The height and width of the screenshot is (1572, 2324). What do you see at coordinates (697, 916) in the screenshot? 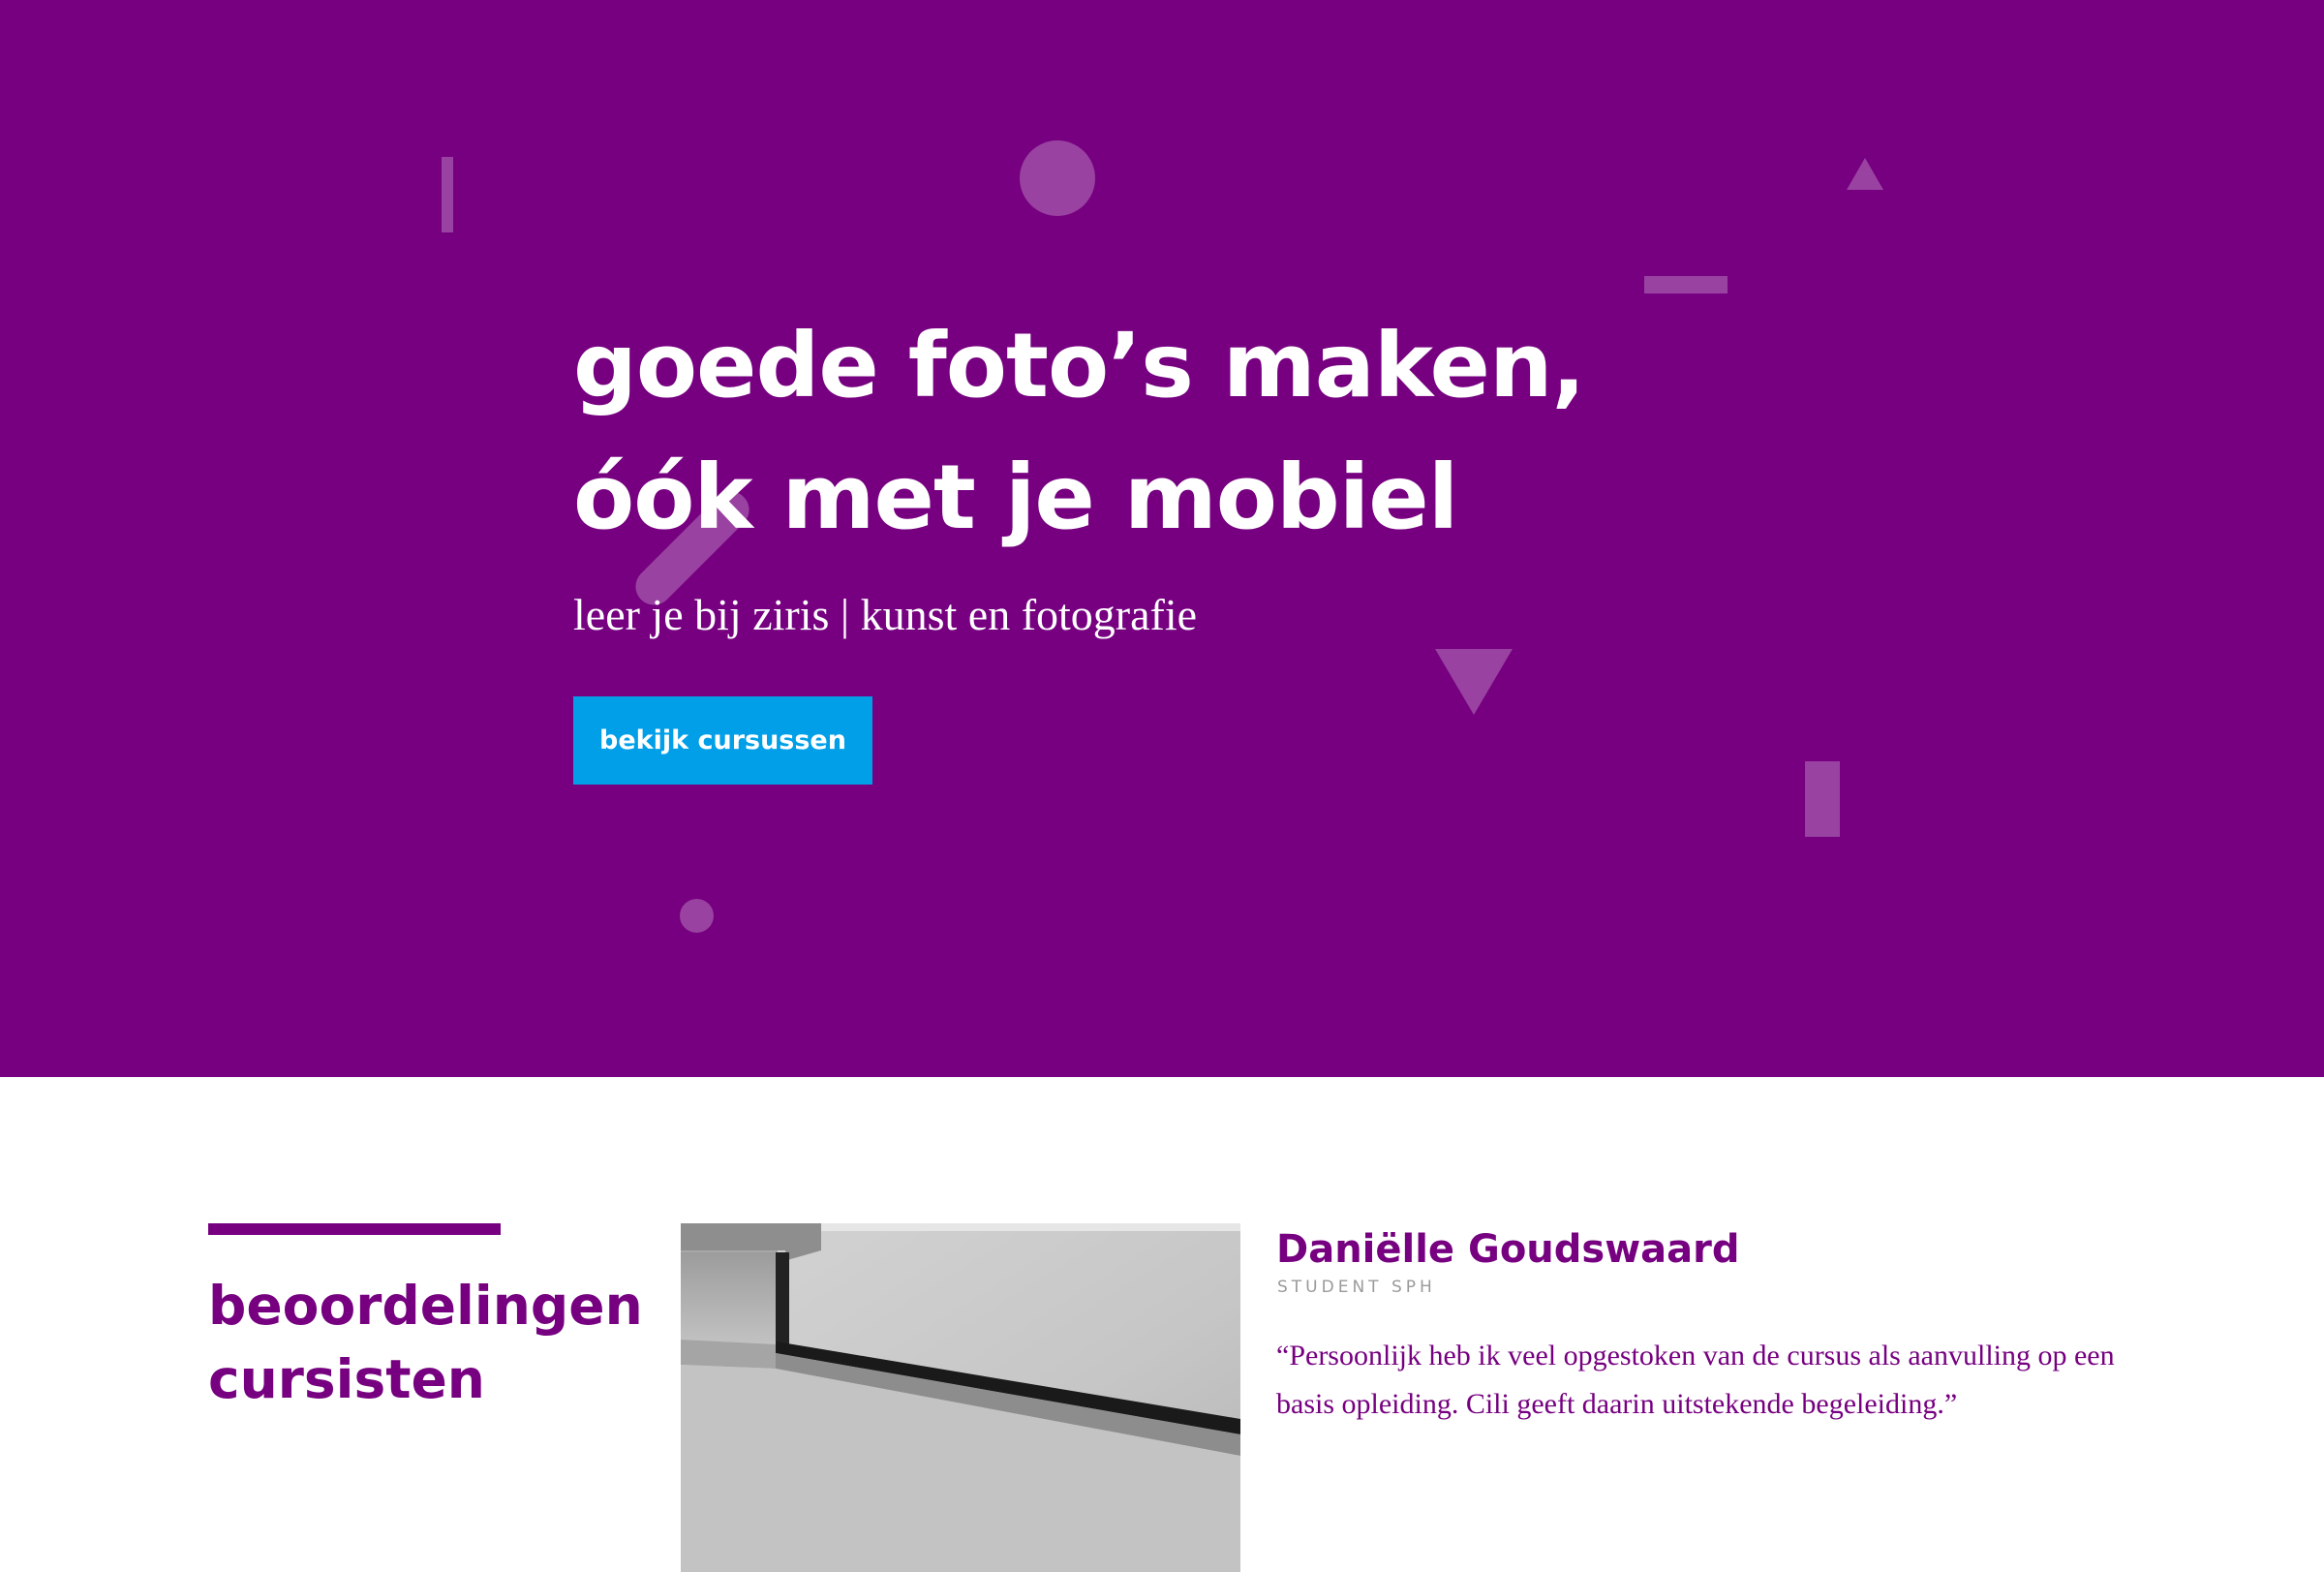
I see `decorative-circle-small` at bounding box center [697, 916].